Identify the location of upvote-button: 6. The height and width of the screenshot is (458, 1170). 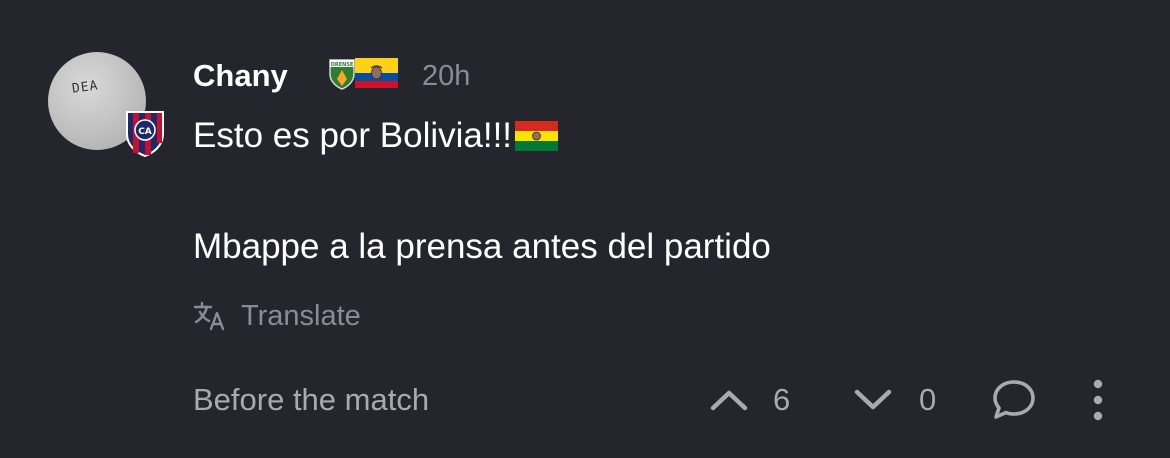
(749, 400).